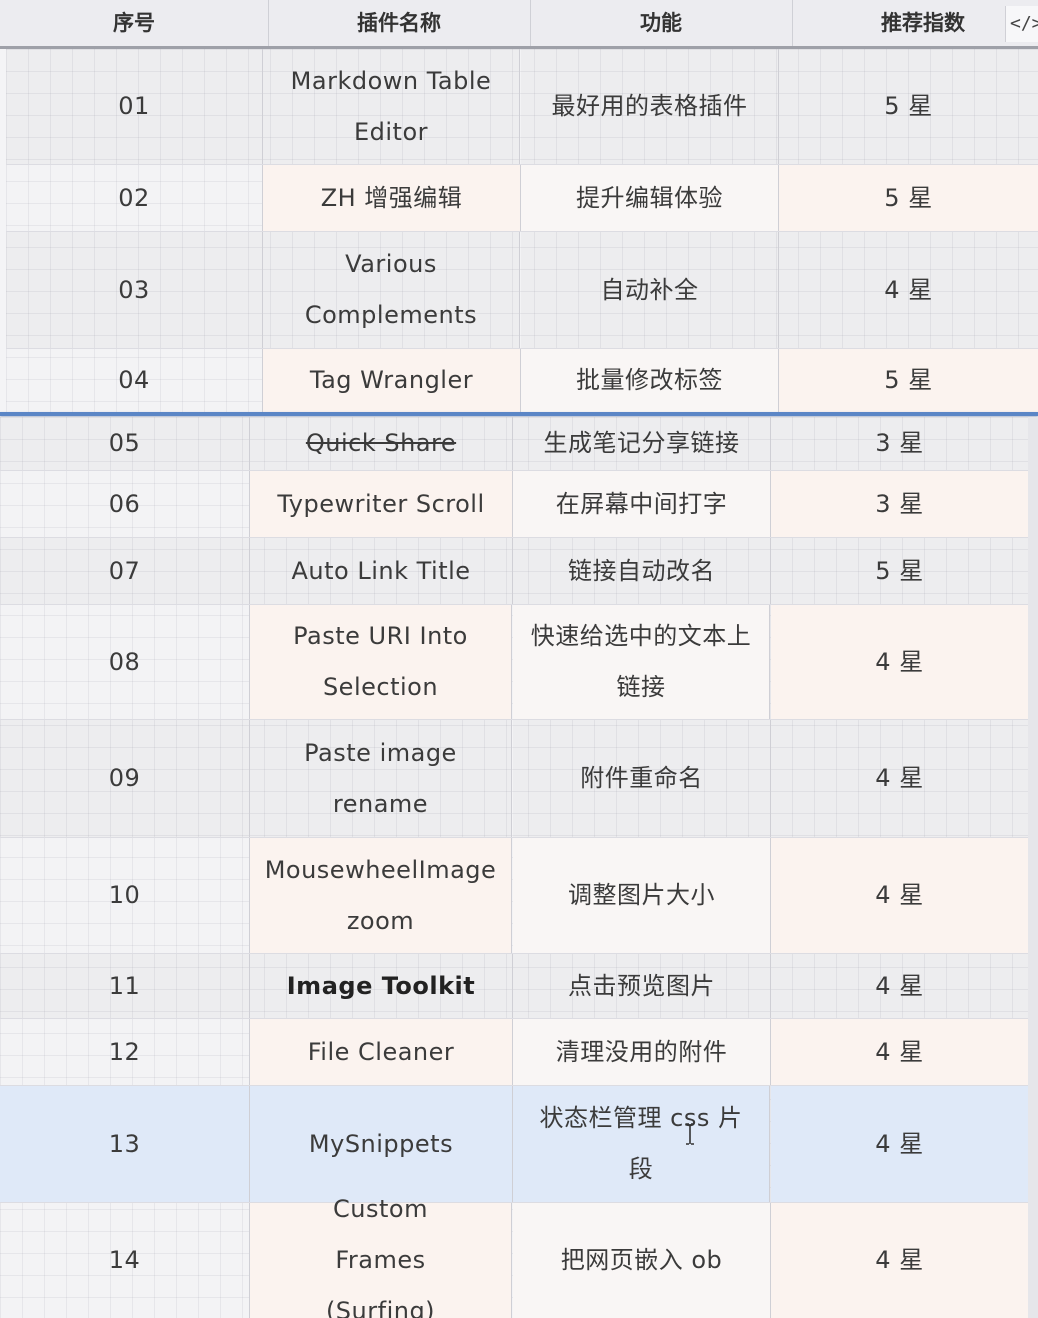 Image resolution: width=1038 pixels, height=1318 pixels. What do you see at coordinates (642, 443) in the screenshot?
I see `cell-function: 生成笔记分享链接` at bounding box center [642, 443].